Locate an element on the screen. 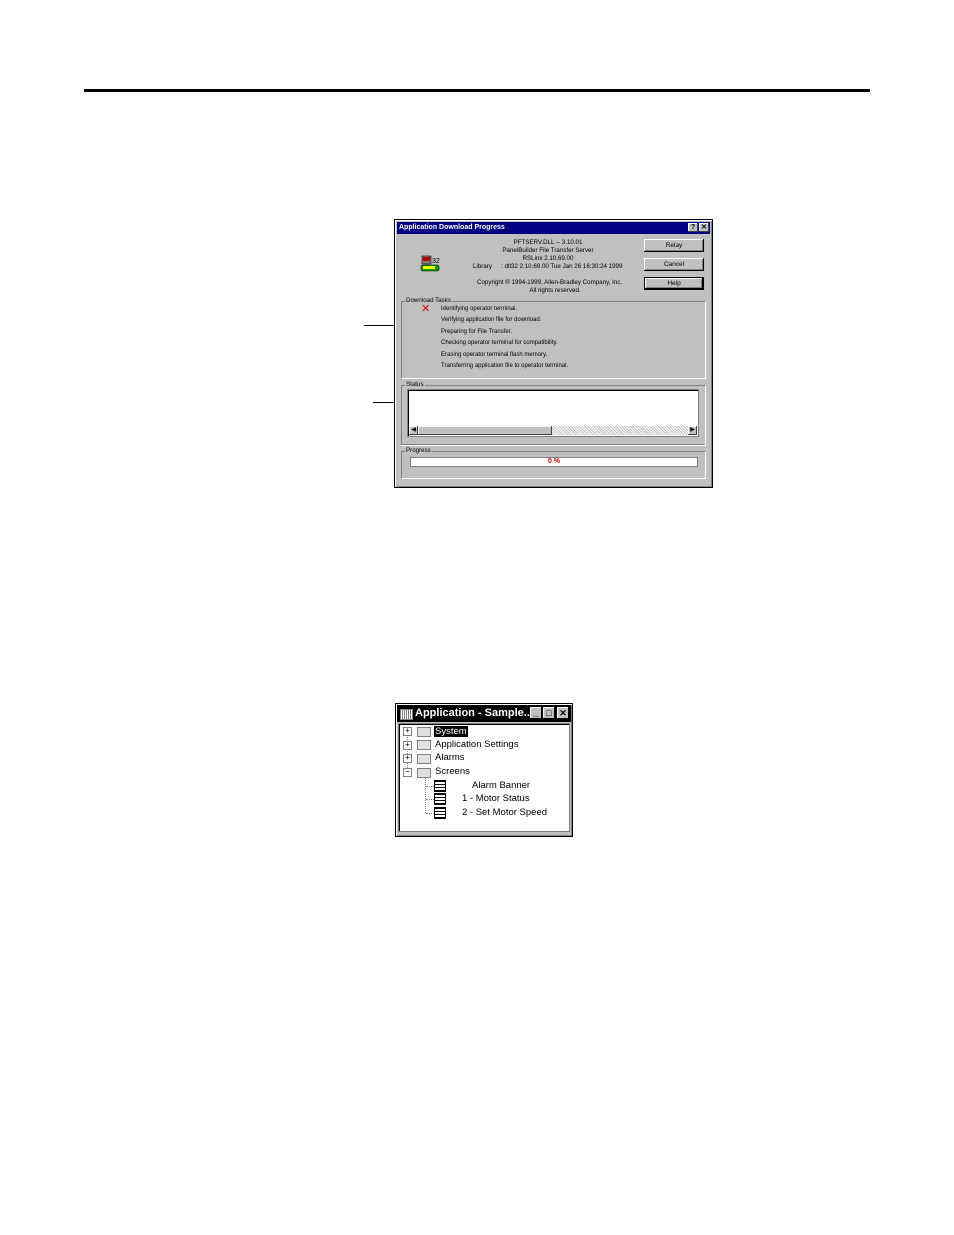  scroll-right-arrow-icon: ▶ is located at coordinates (692, 430).